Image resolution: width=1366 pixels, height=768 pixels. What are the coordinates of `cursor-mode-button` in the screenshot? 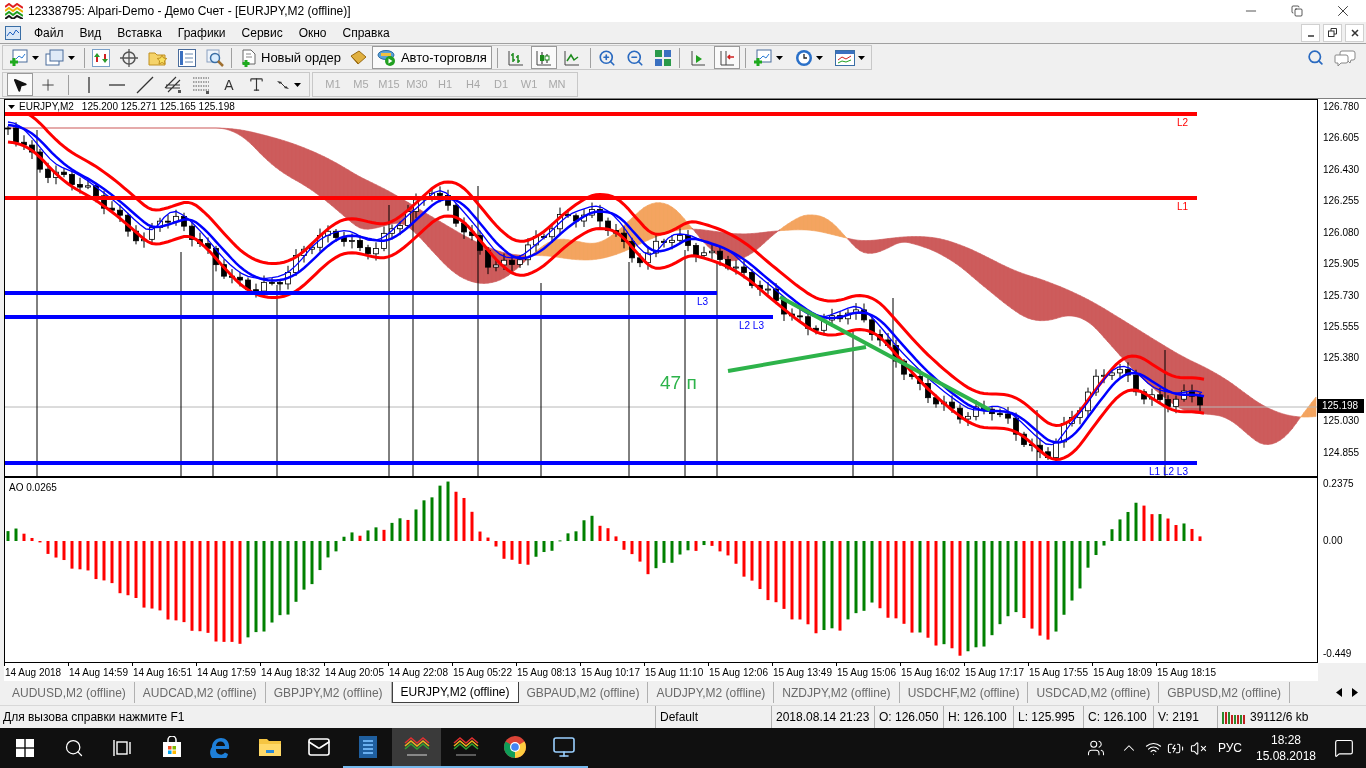 It's located at (20, 84).